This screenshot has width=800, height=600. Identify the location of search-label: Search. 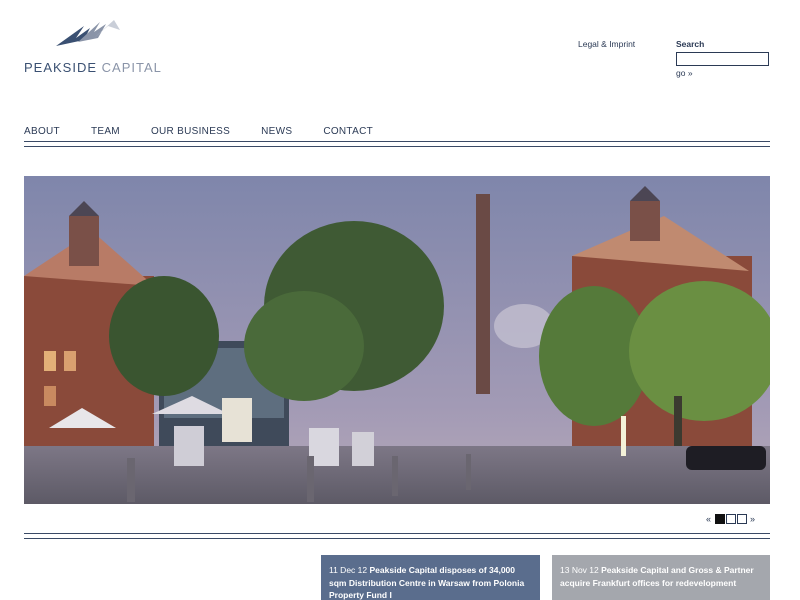
(690, 44).